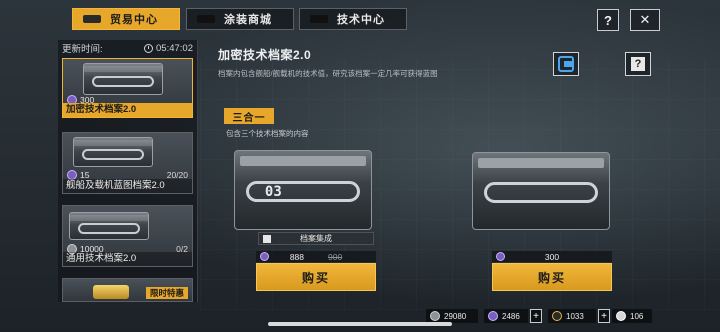 The image size is (720, 332). What do you see at coordinates (127, 186) in the screenshot?
I see `item-name: 舰船及载机蓝图档案2.0` at bounding box center [127, 186].